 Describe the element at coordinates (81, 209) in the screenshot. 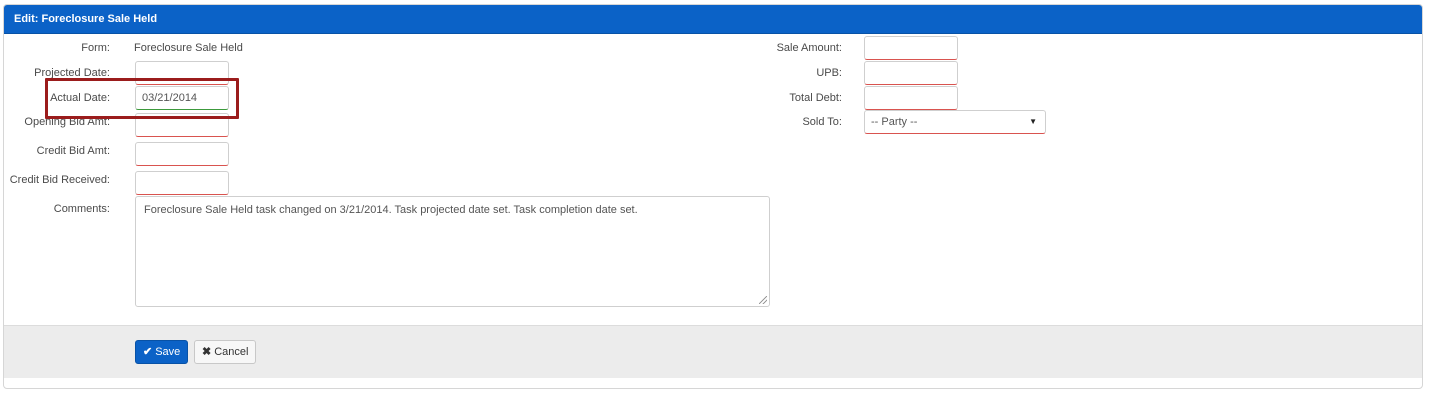

I see `comments-label: Comments:` at that location.